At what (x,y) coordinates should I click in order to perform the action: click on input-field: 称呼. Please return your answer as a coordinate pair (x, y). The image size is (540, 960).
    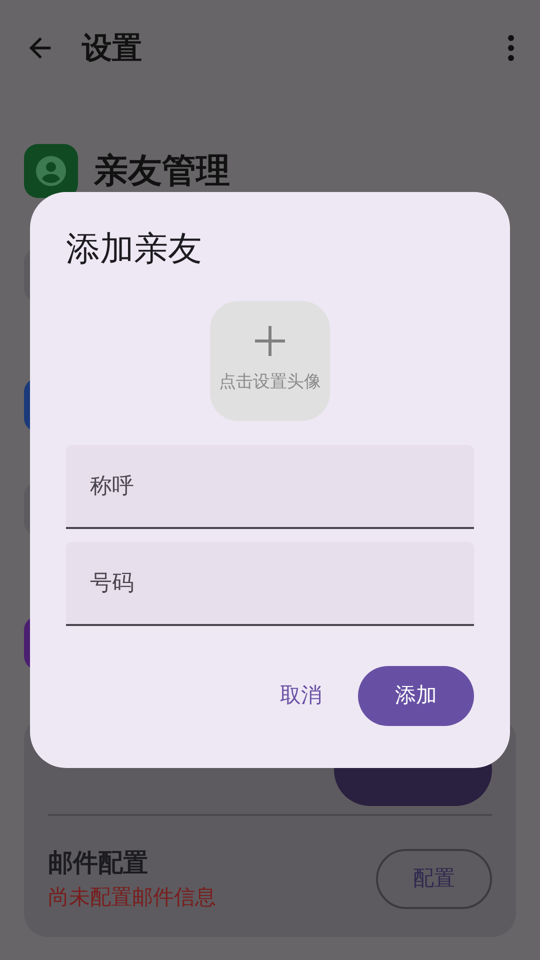
    Looking at the image, I should click on (270, 487).